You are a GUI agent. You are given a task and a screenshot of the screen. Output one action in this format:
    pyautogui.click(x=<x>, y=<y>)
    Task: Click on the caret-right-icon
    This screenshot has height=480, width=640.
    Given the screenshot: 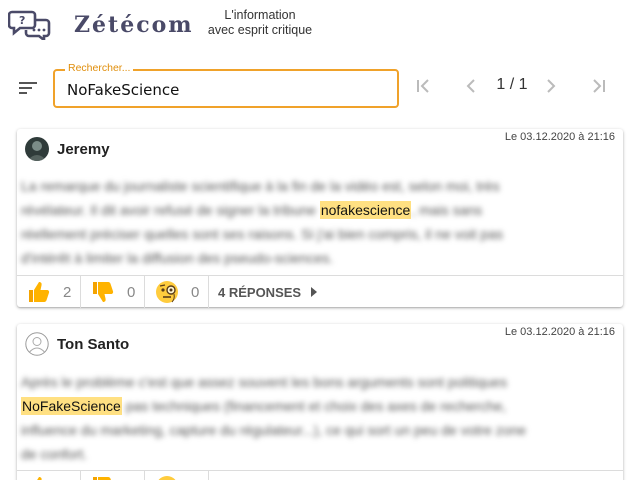 What is the action you would take?
    pyautogui.click(x=314, y=292)
    